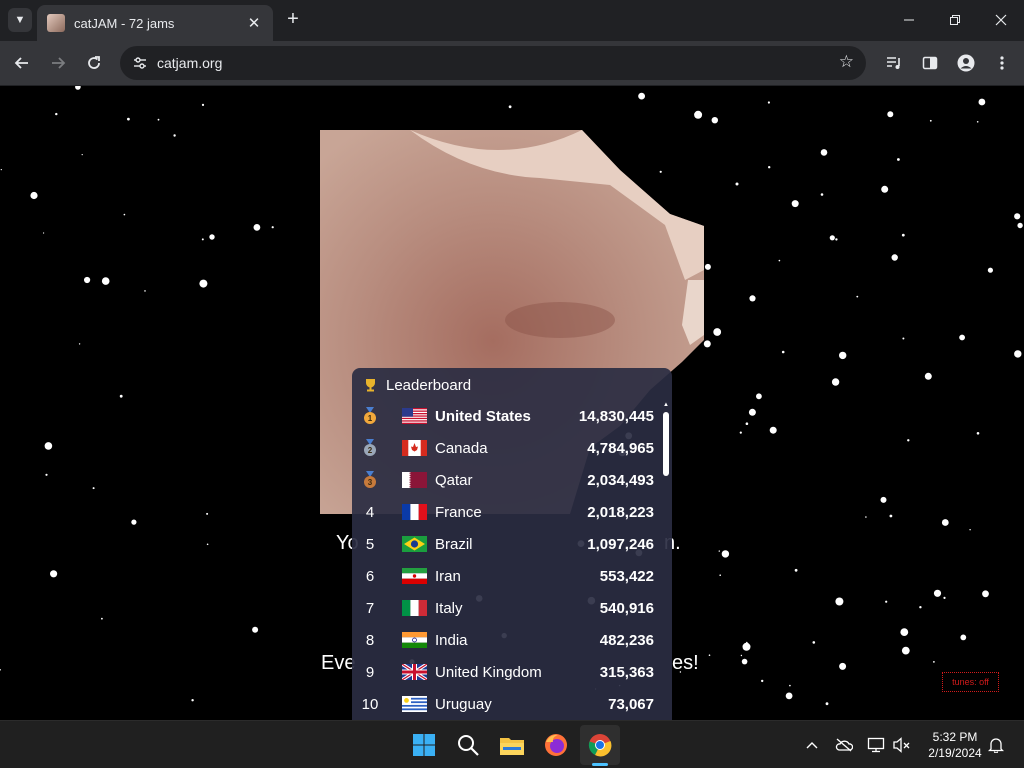 The width and height of the screenshot is (1024, 768). I want to click on system-clock: 5:32 PM 2/19/2024, so click(955, 745).